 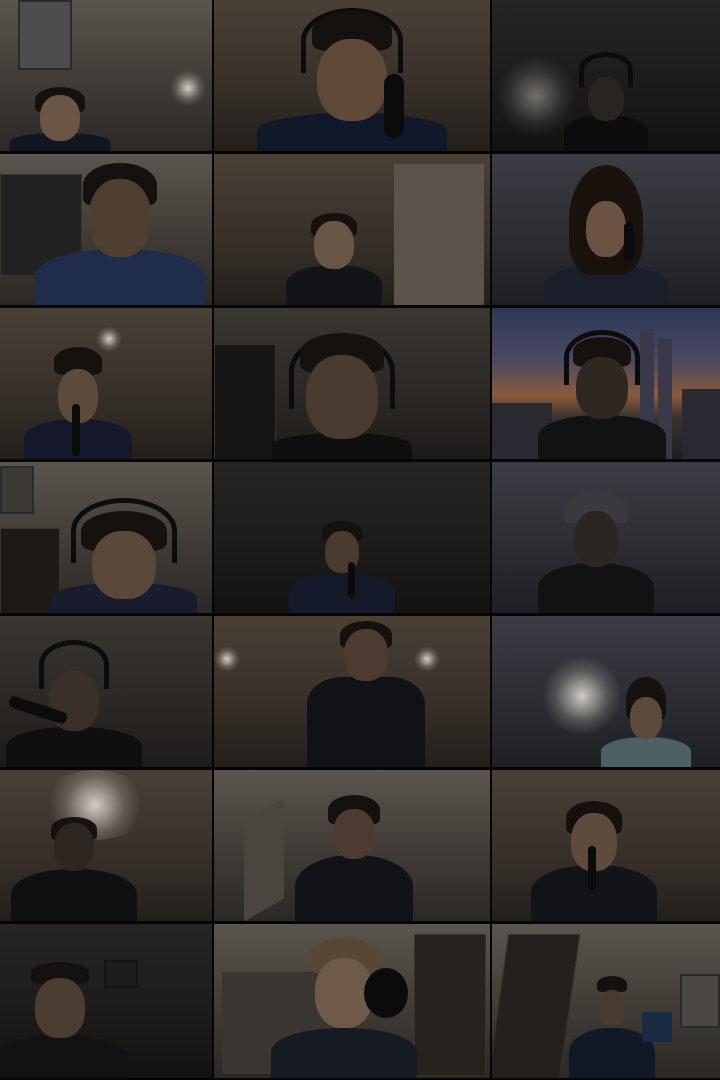 What do you see at coordinates (701, 424) in the screenshot?
I see `skyline` at bounding box center [701, 424].